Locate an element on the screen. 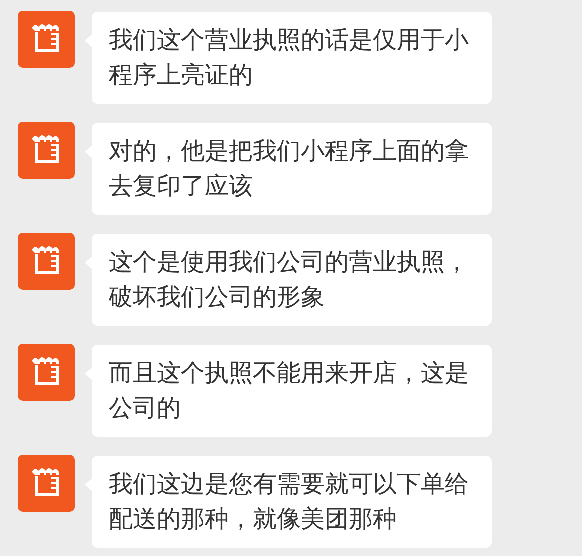 The image size is (582, 556). message-bubble: 而且这个执照不能用来开店，这是公司的 is located at coordinates (292, 391).